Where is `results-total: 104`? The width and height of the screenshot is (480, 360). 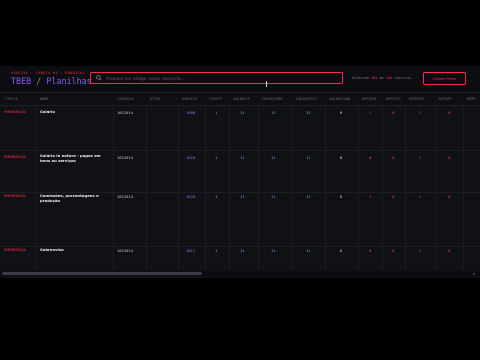
results-total: 104 is located at coordinates (389, 78).